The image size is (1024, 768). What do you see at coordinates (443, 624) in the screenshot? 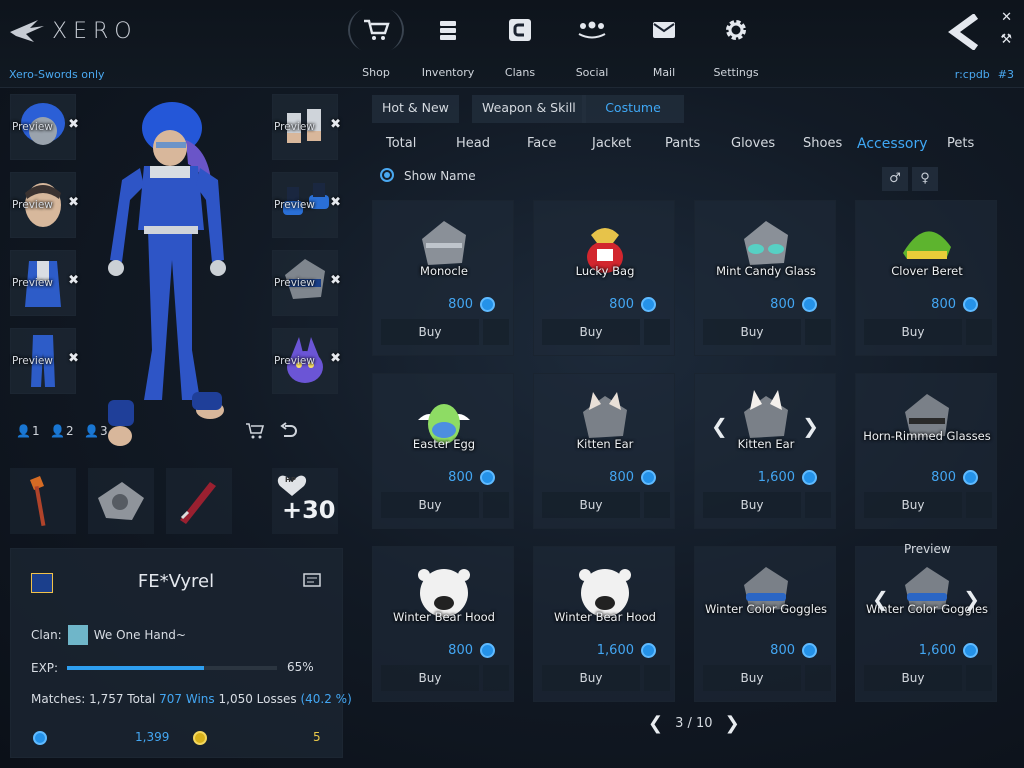
I see `item-card: Winter Bear Hood 800 Buy` at bounding box center [443, 624].